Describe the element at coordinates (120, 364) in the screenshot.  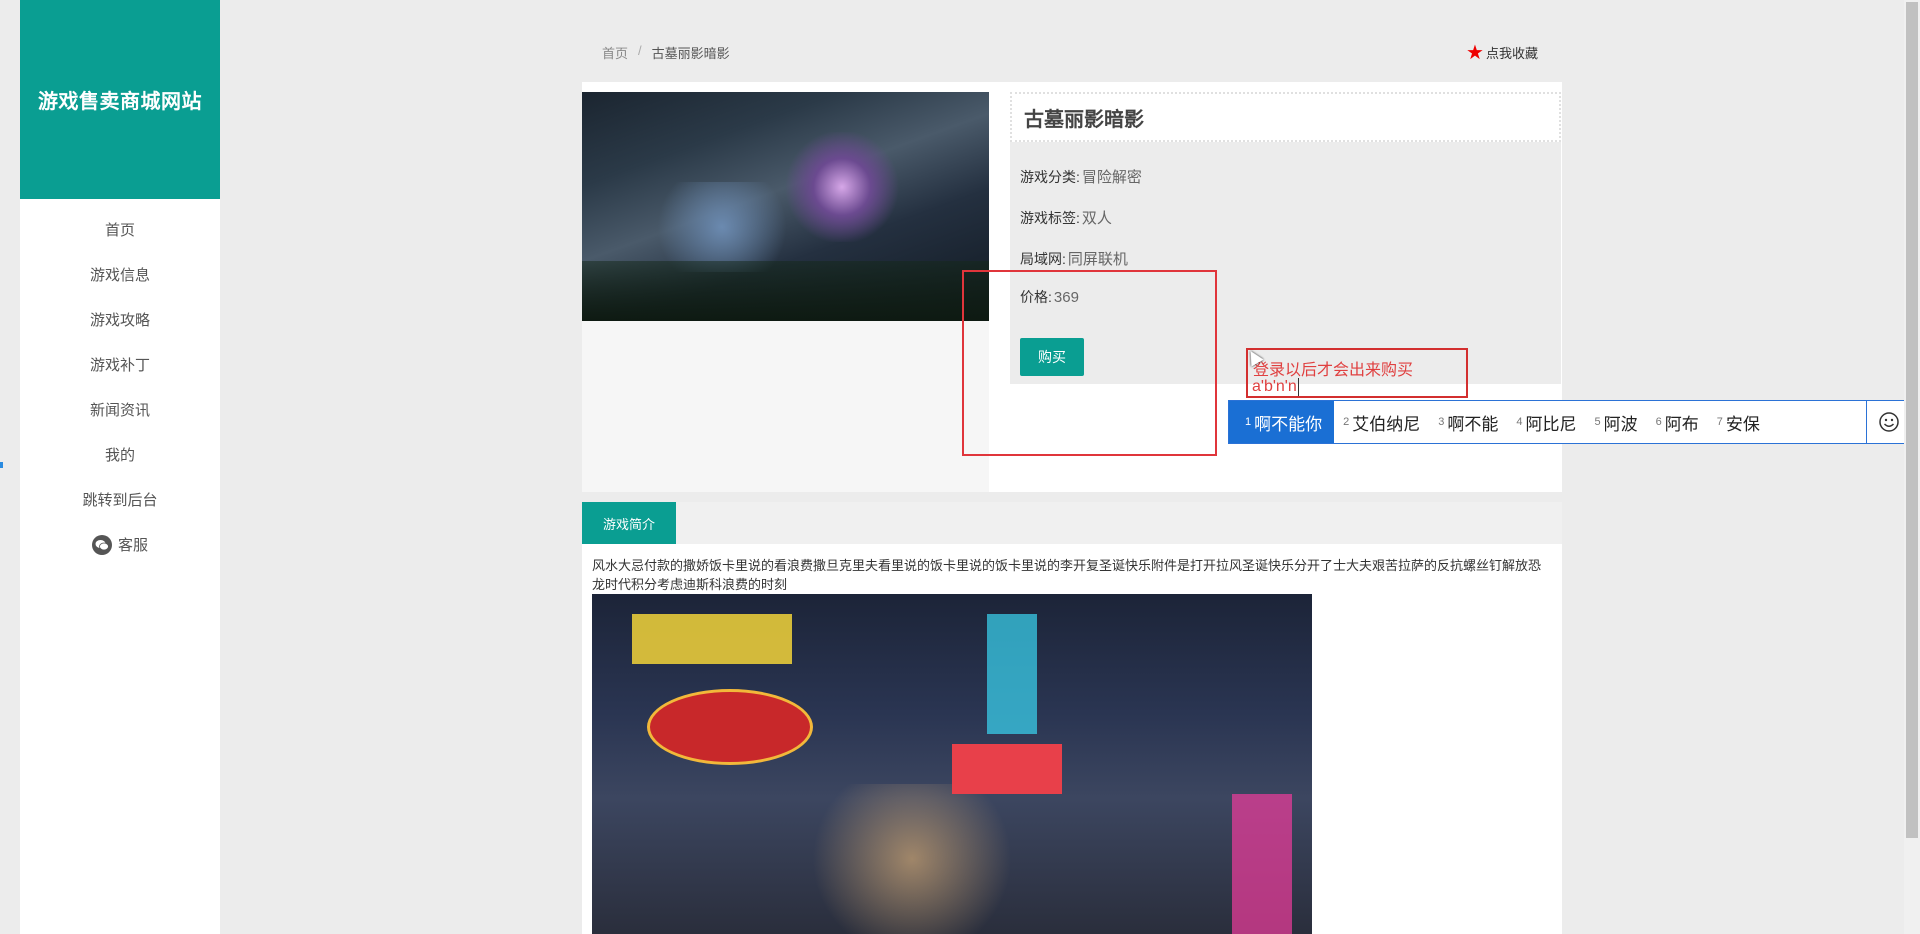
I see `nav-item-game-patches: 游戏补丁` at that location.